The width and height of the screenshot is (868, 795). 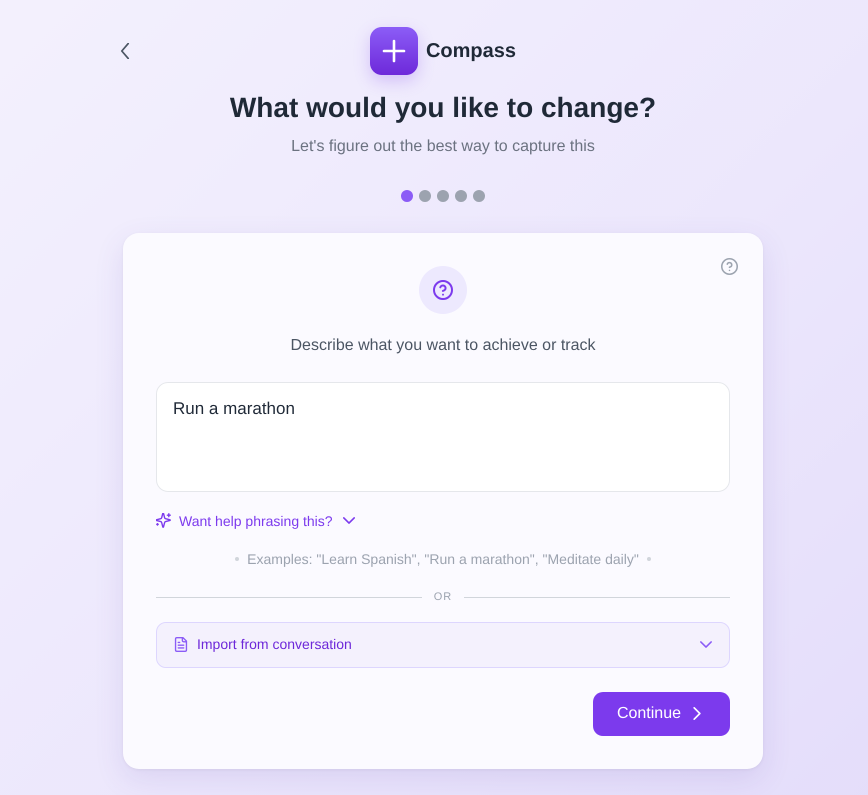 What do you see at coordinates (394, 51) in the screenshot?
I see `plus-logo-icon` at bounding box center [394, 51].